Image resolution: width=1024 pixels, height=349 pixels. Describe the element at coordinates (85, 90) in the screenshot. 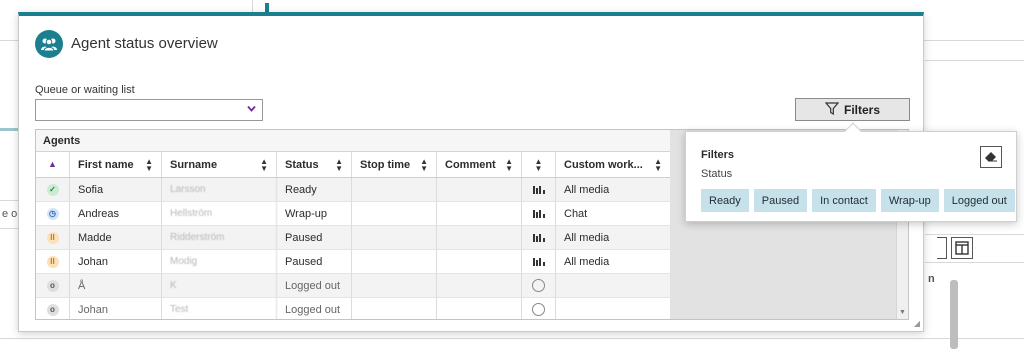

I see `queue-label: Queue or waiting list` at that location.